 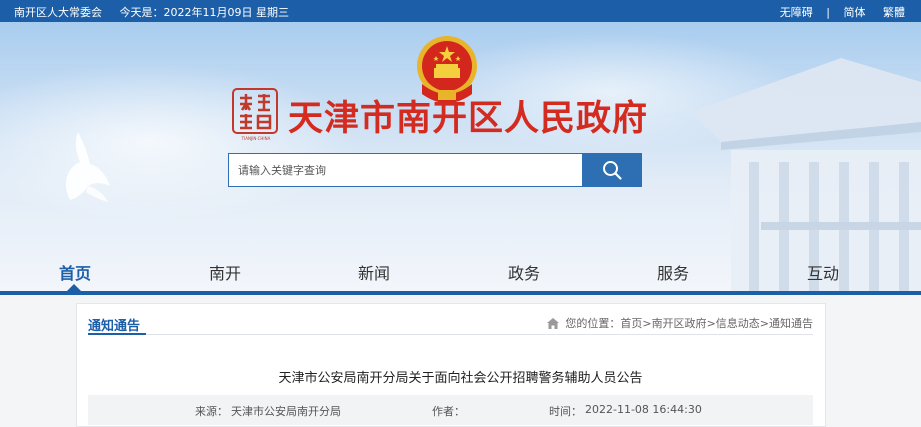 I want to click on home-icon, so click(x=553, y=323).